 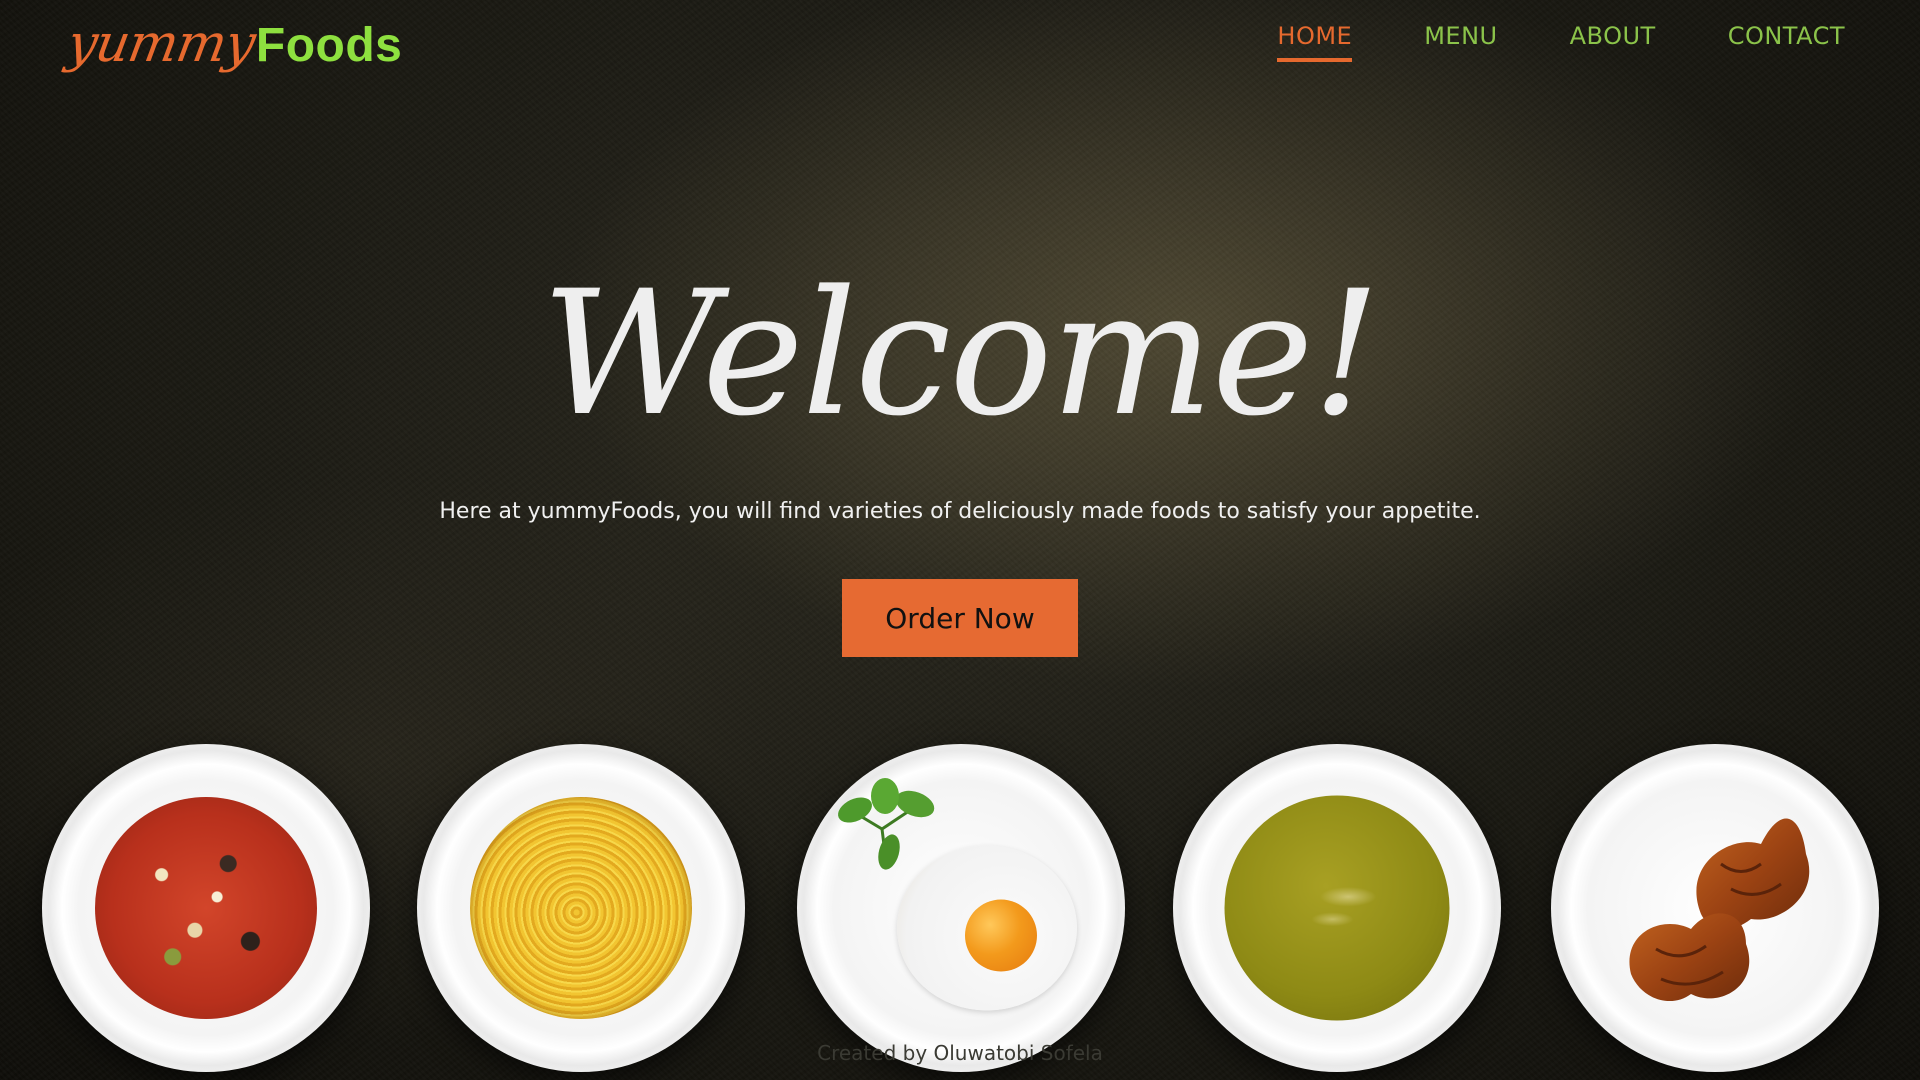 I want to click on plate-croissants, so click(x=1715, y=908).